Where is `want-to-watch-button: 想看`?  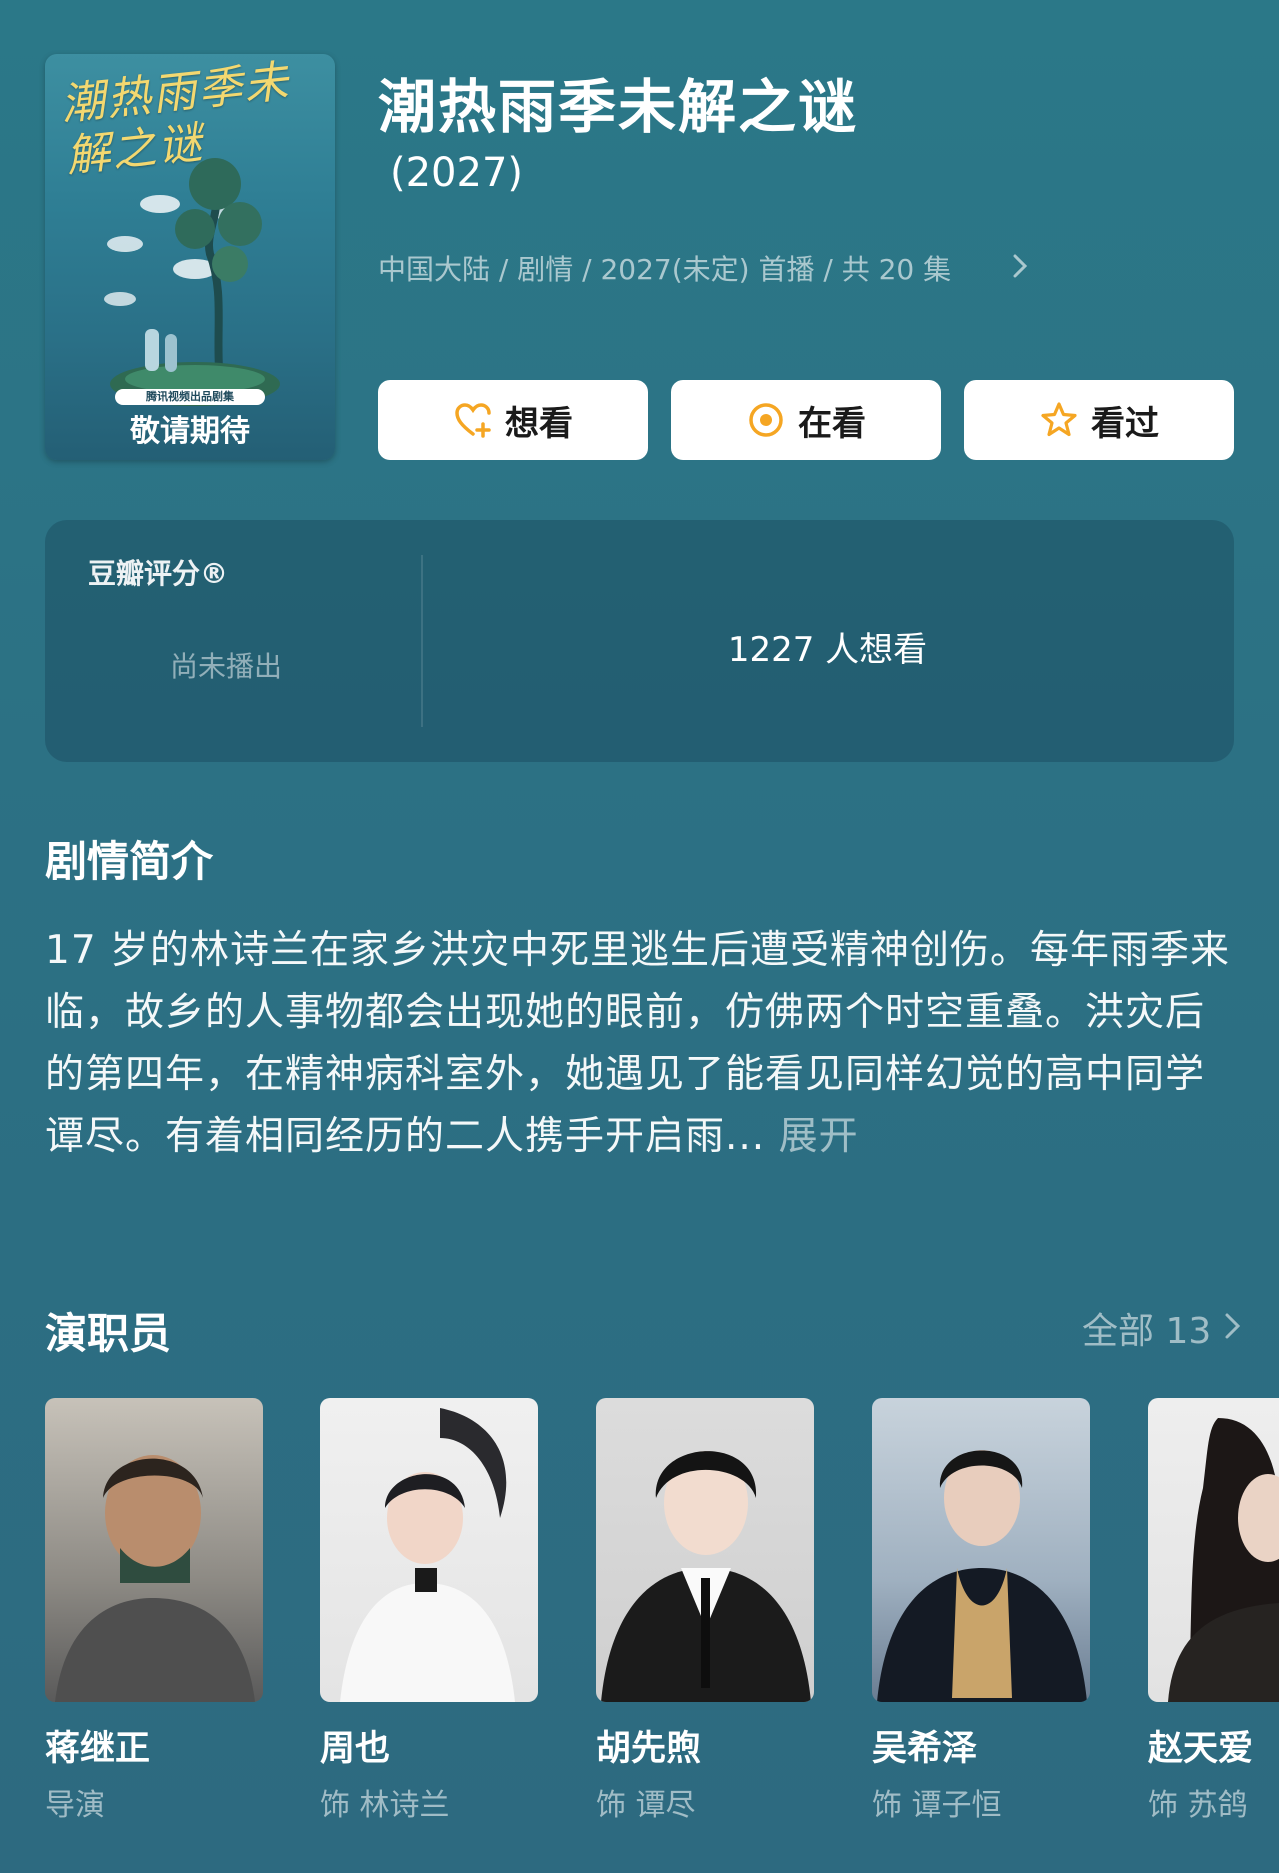 want-to-watch-button: 想看 is located at coordinates (513, 420).